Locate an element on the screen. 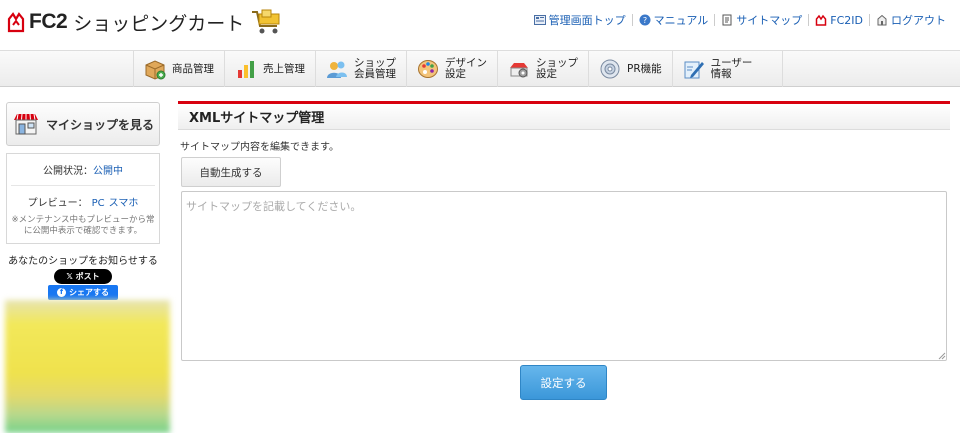 This screenshot has width=960, height=433. logo-brand: FC2 is located at coordinates (48, 21).